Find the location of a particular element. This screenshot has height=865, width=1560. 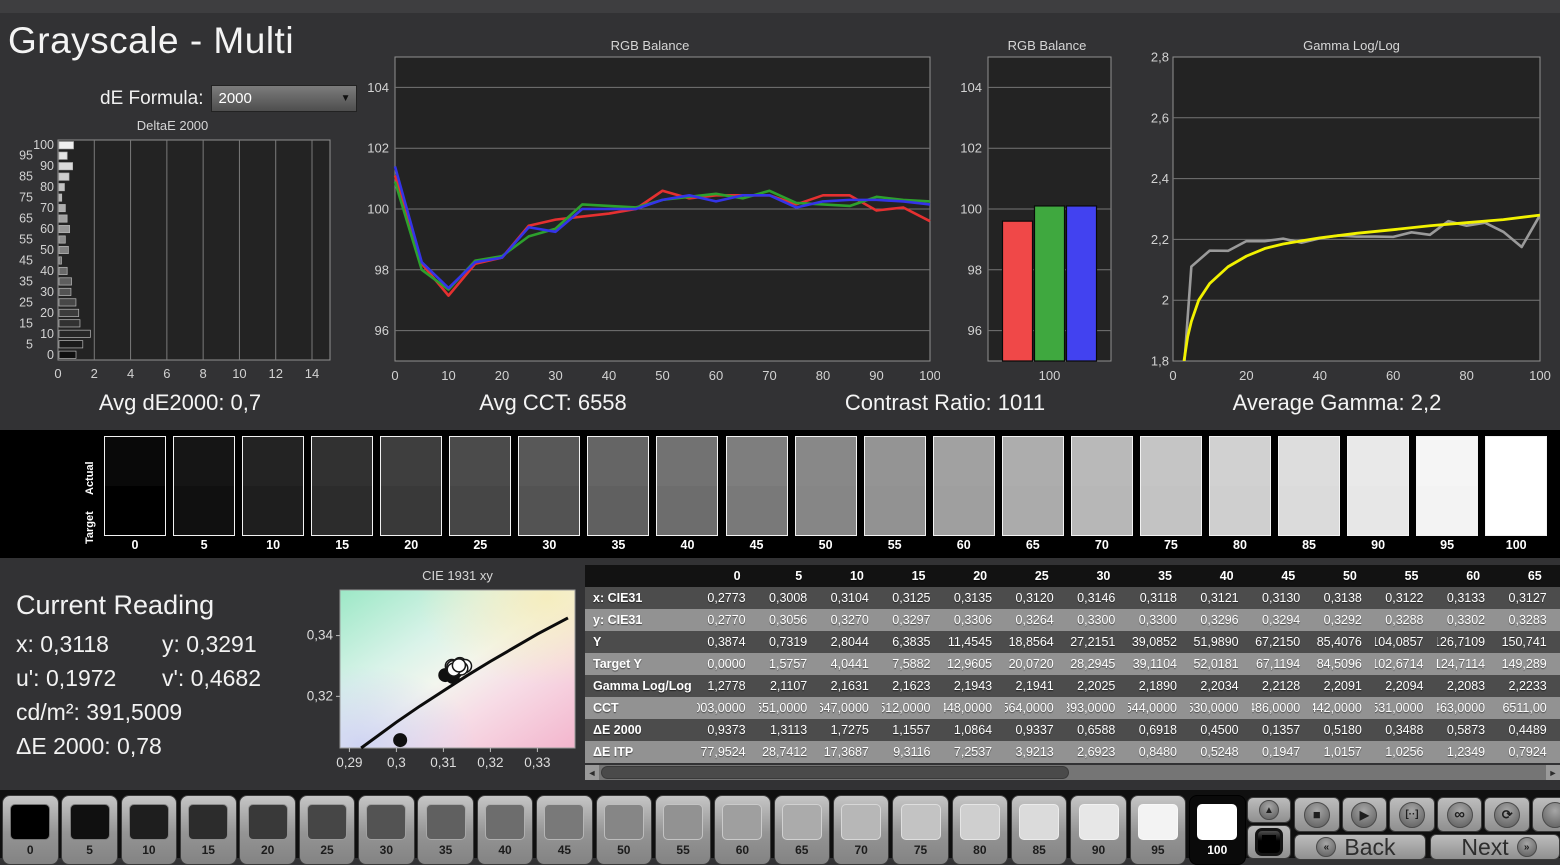

patch-button-5: 5 is located at coordinates (89, 830).